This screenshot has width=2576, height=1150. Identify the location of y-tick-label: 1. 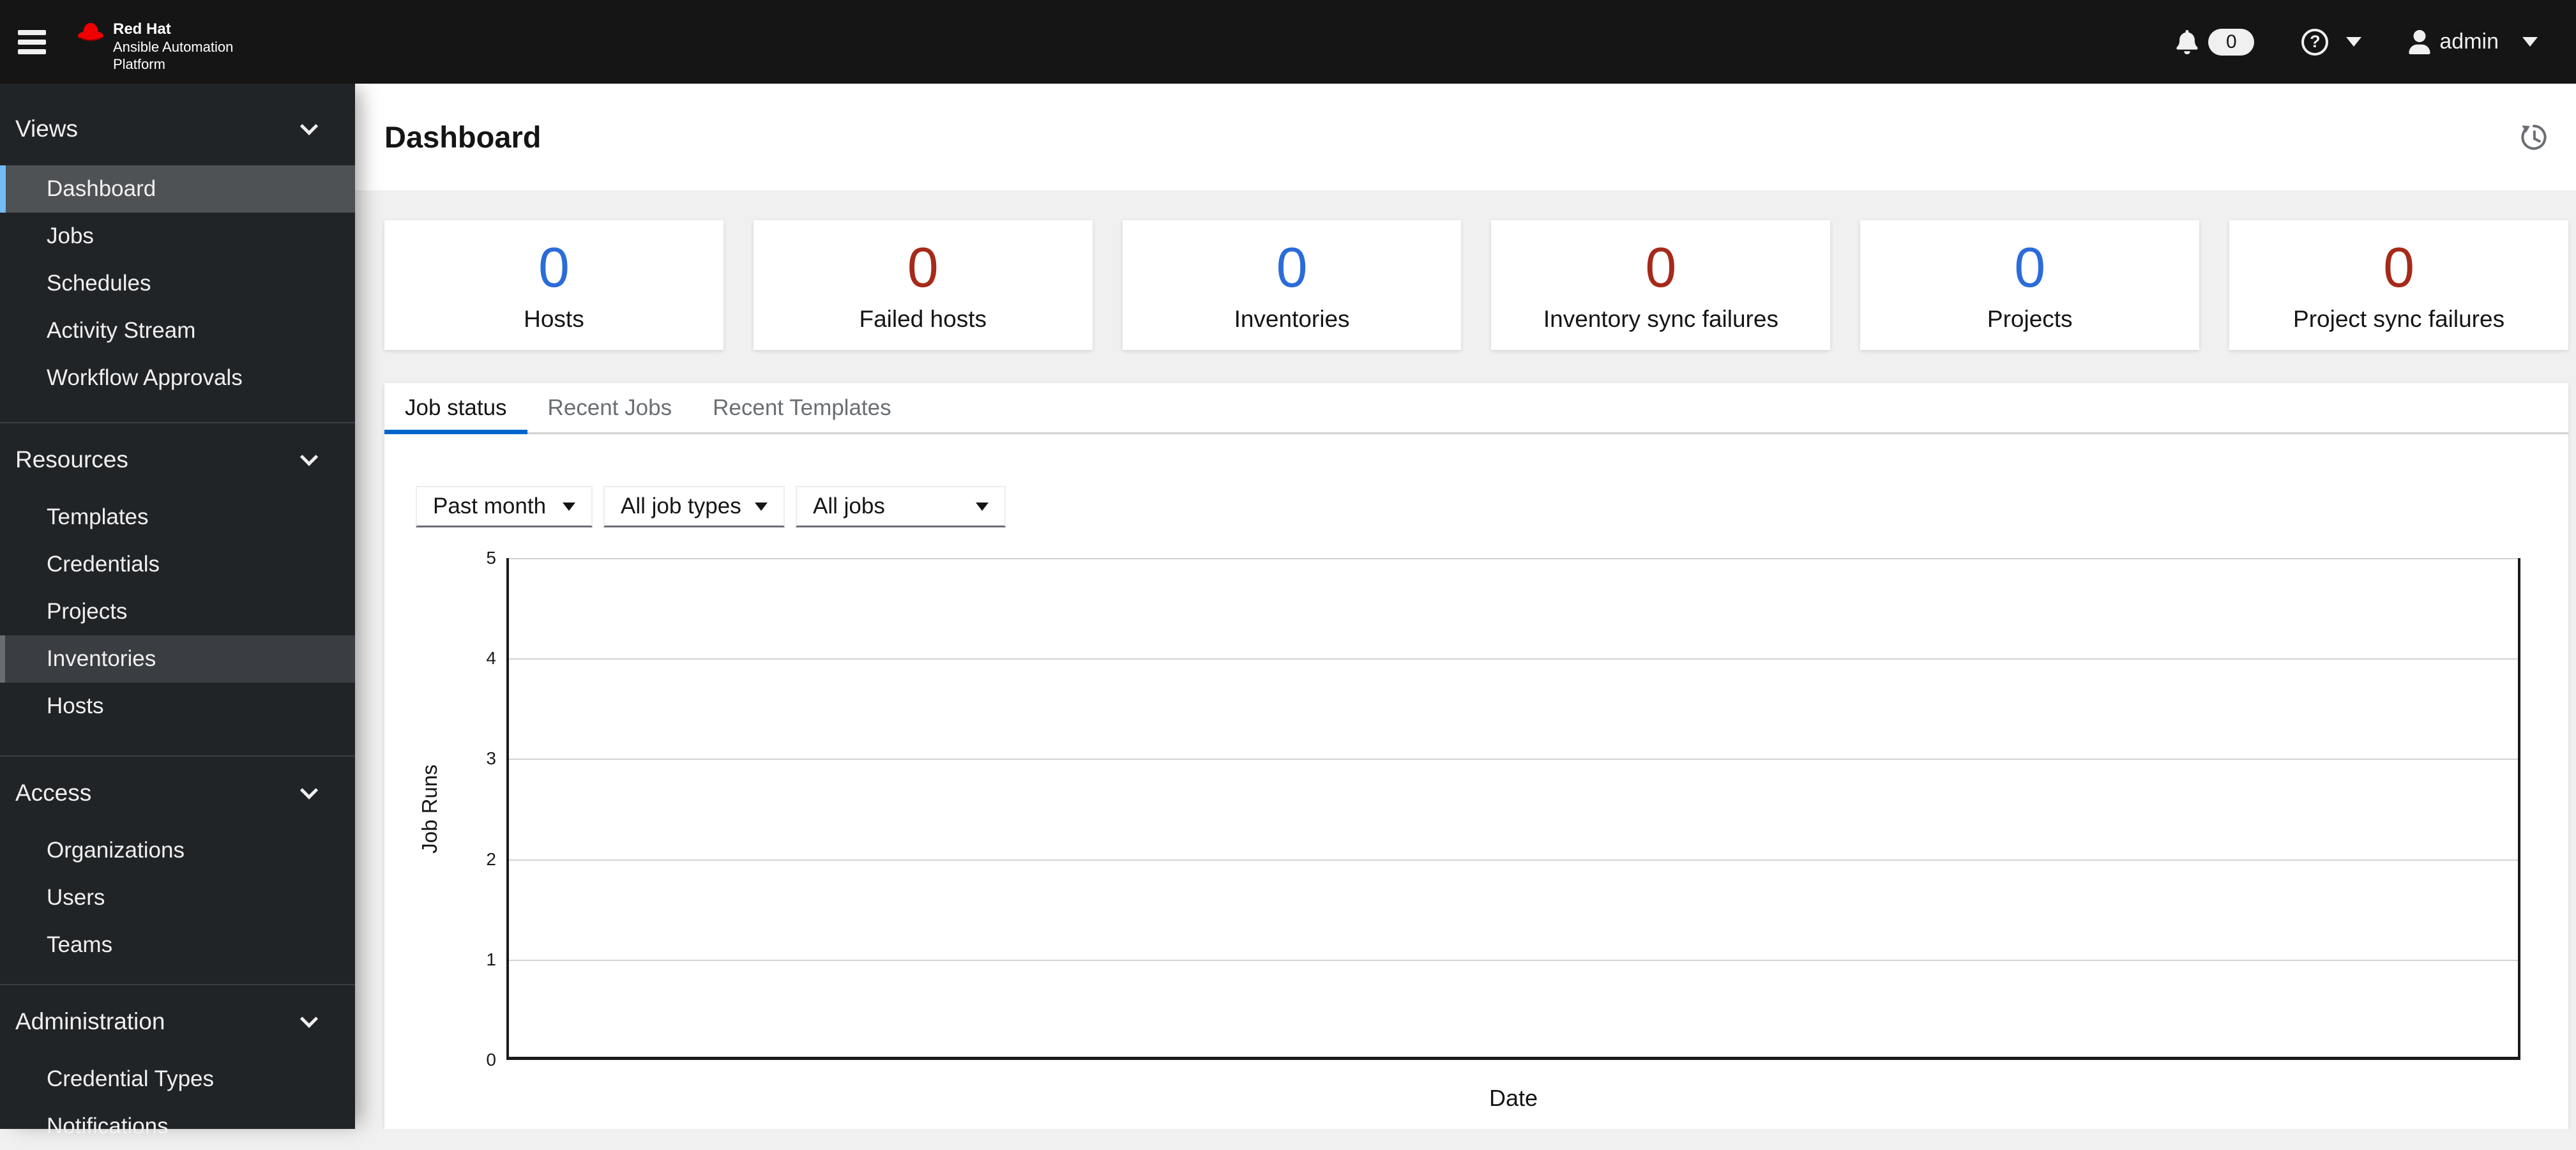
(491, 959).